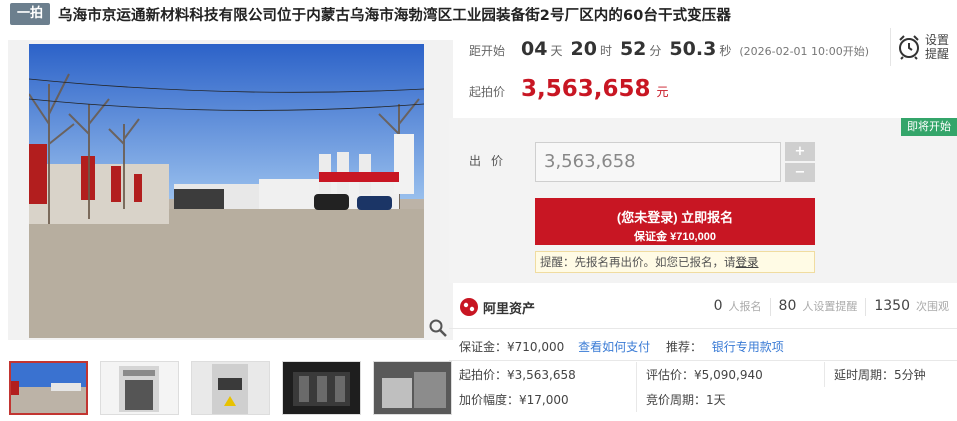  I want to click on stat-registered-label: 人报名, so click(745, 306).